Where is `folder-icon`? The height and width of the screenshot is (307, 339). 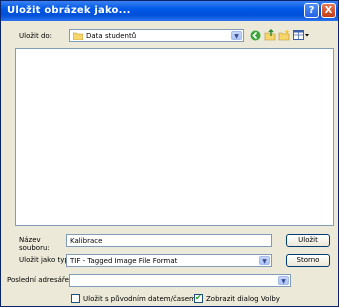 folder-icon is located at coordinates (78, 36).